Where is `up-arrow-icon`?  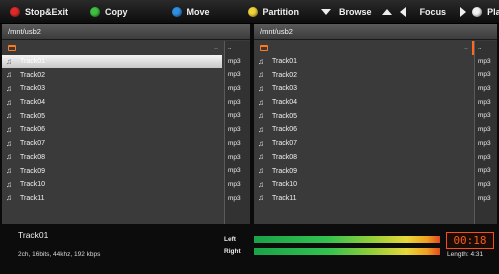 up-arrow-icon is located at coordinates (386, 11).